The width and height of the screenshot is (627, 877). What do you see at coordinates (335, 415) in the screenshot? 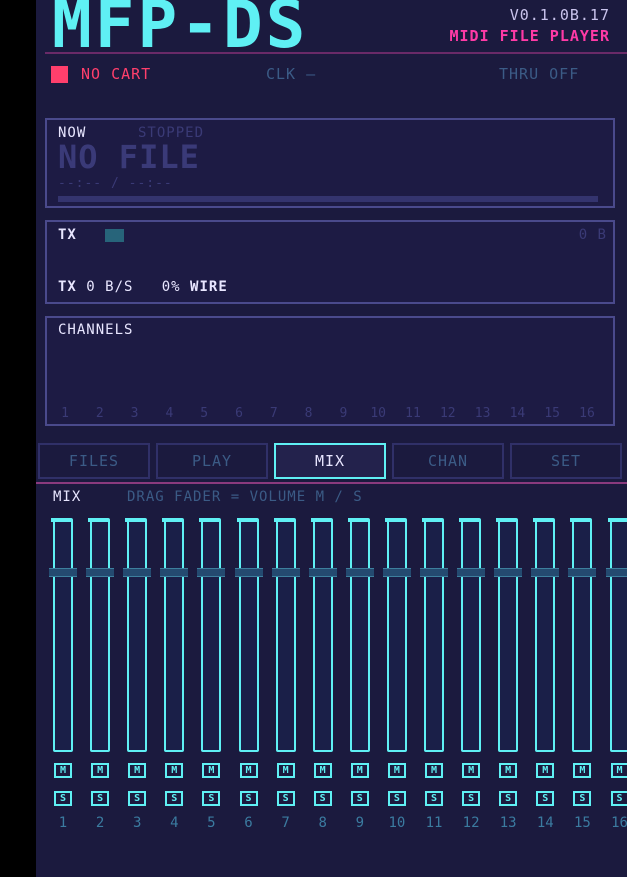
I see `channel-activity-row: 1 2 3 4 5 6 7 8 9 10 11 12 13 14 15 16` at bounding box center [335, 415].